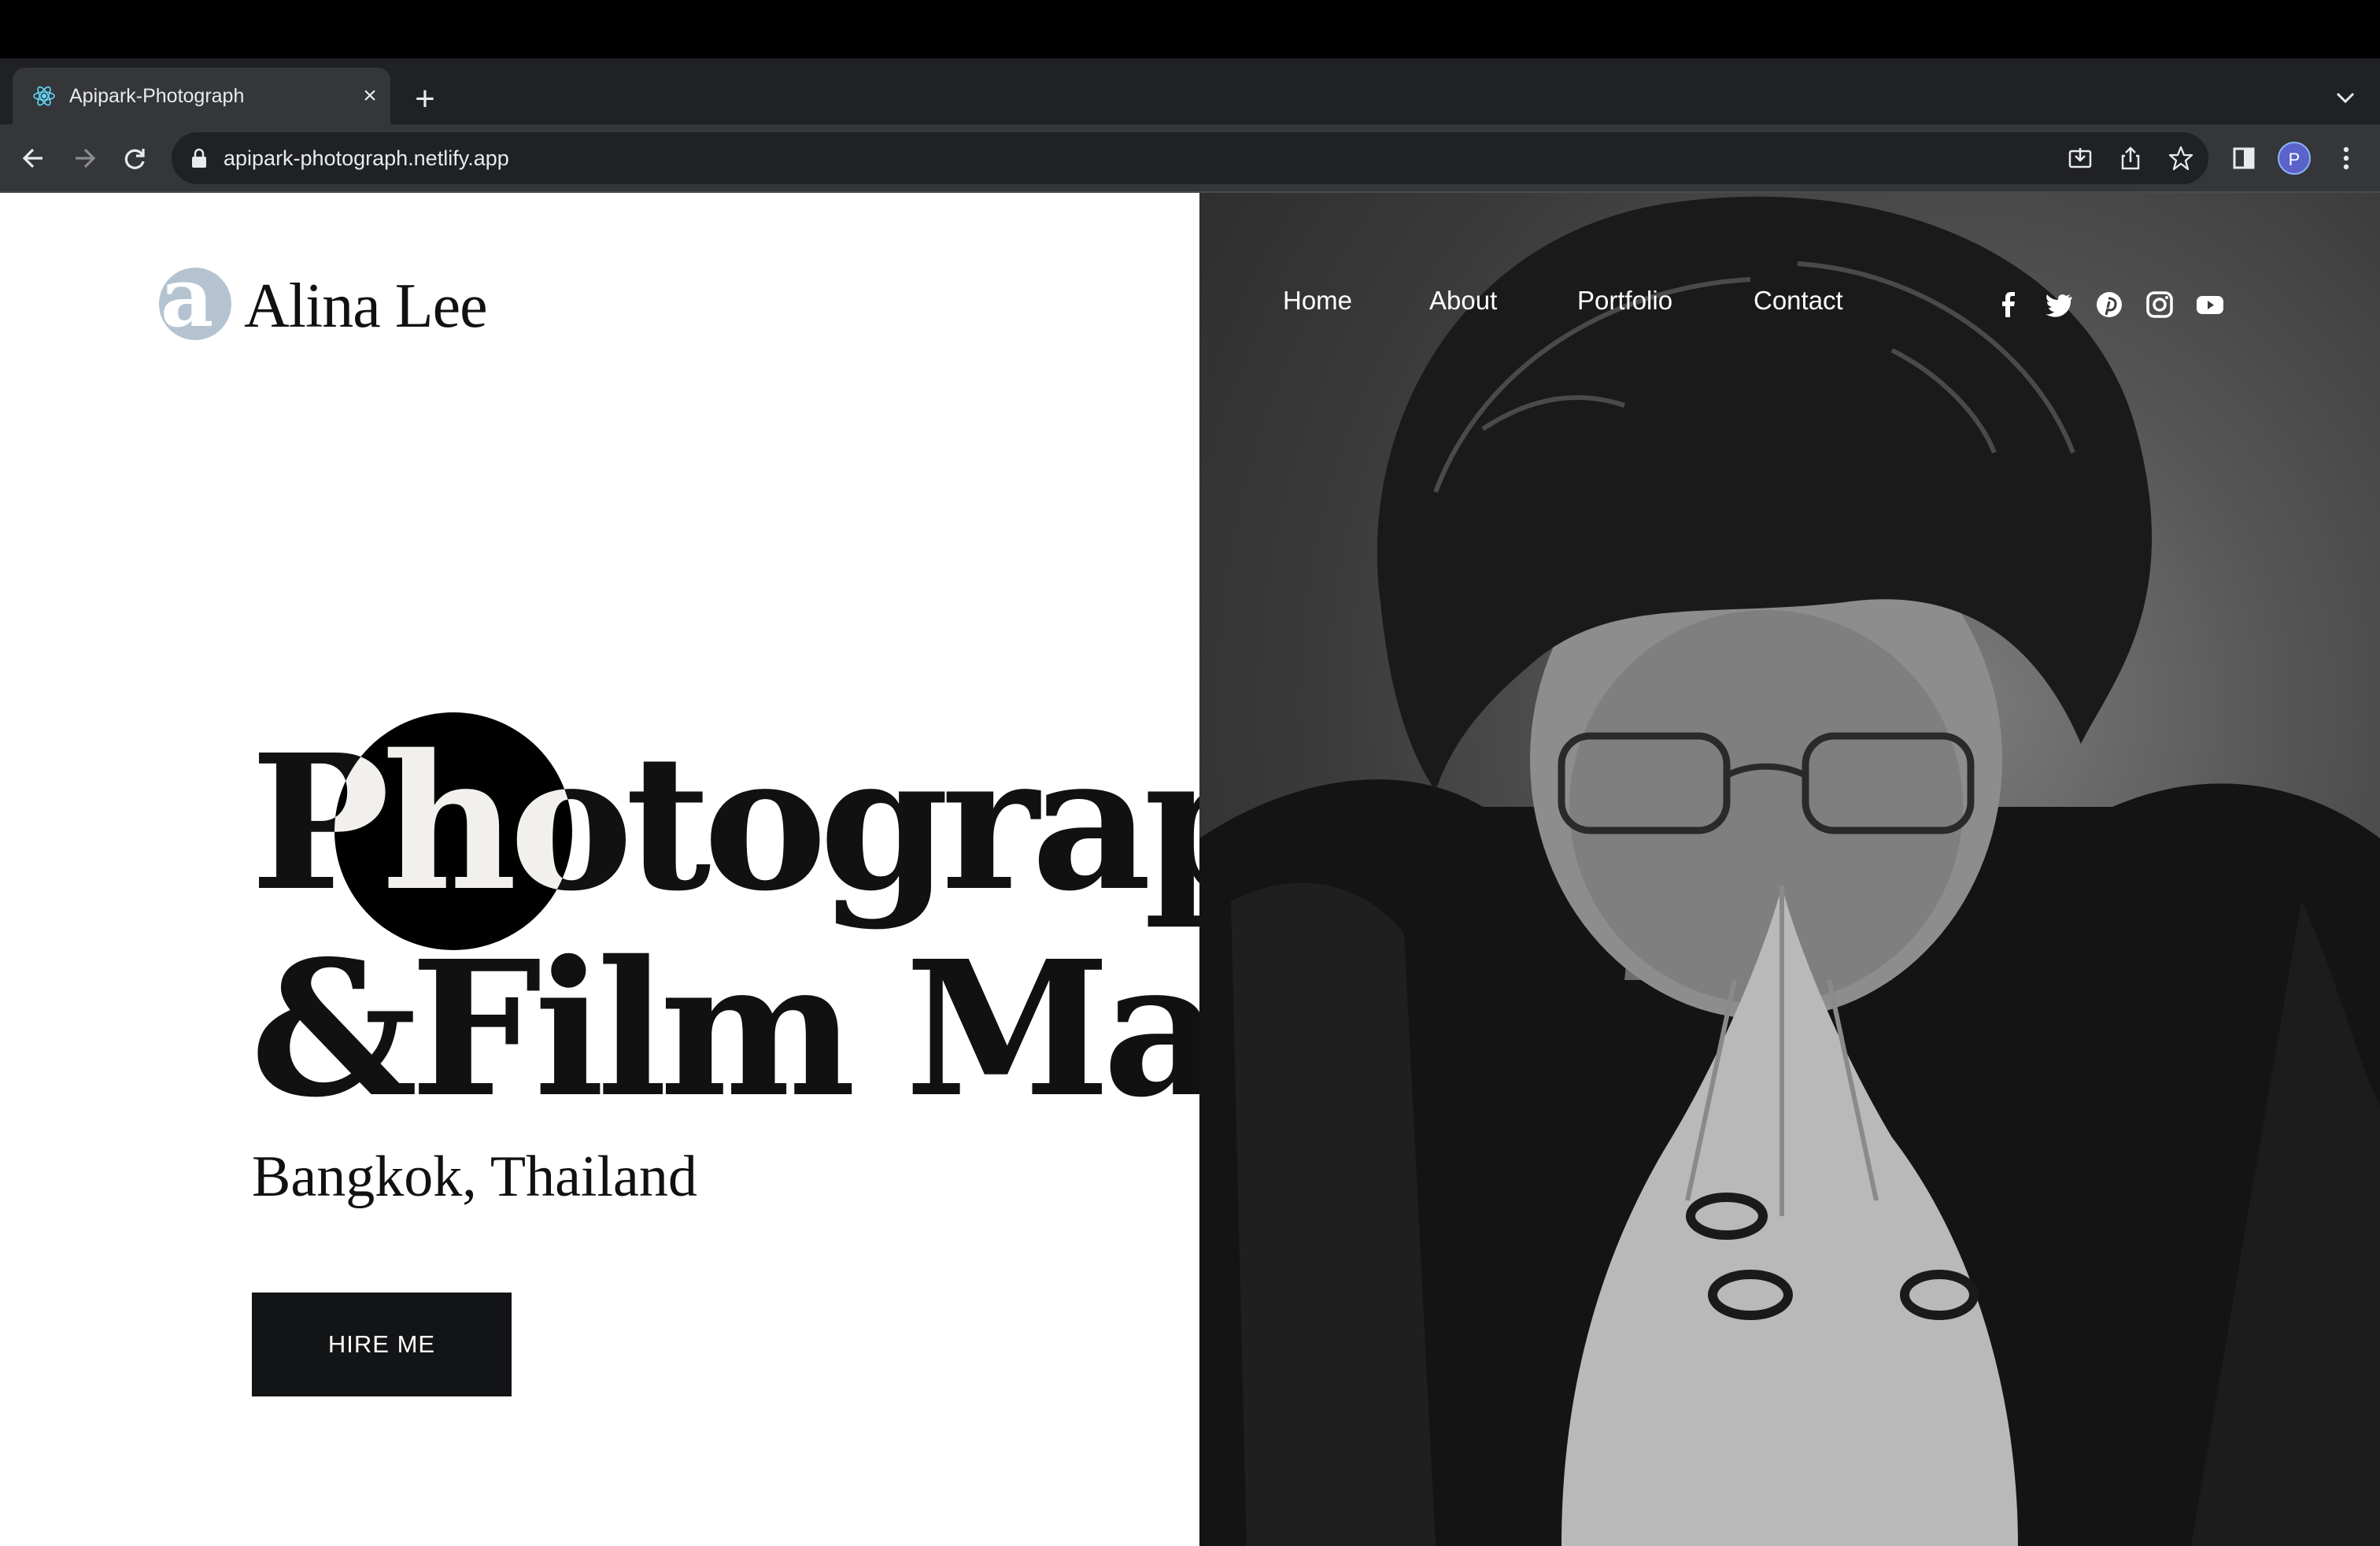  I want to click on location-subtitle: Bangkok, Thailand, so click(474, 1177).